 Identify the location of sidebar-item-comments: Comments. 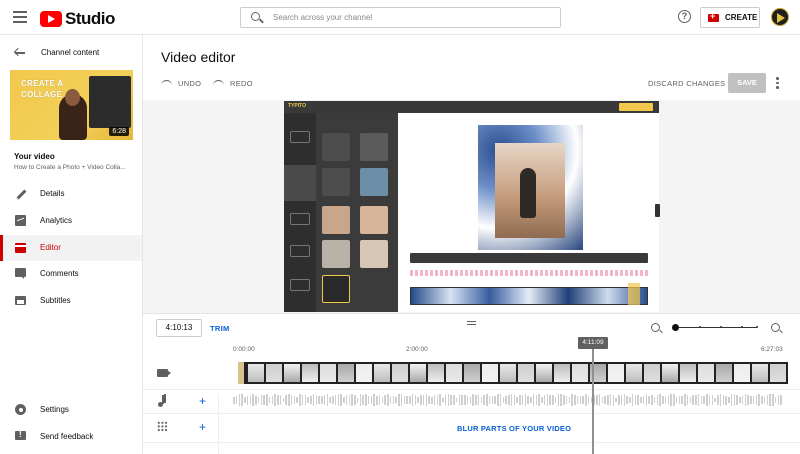
(71, 274).